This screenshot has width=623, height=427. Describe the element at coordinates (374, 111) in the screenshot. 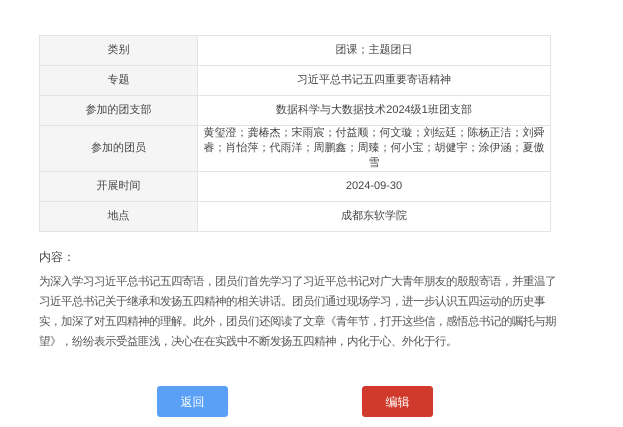

I see `field-value: 数据科学与大数据技术2024级1班团支部` at that location.